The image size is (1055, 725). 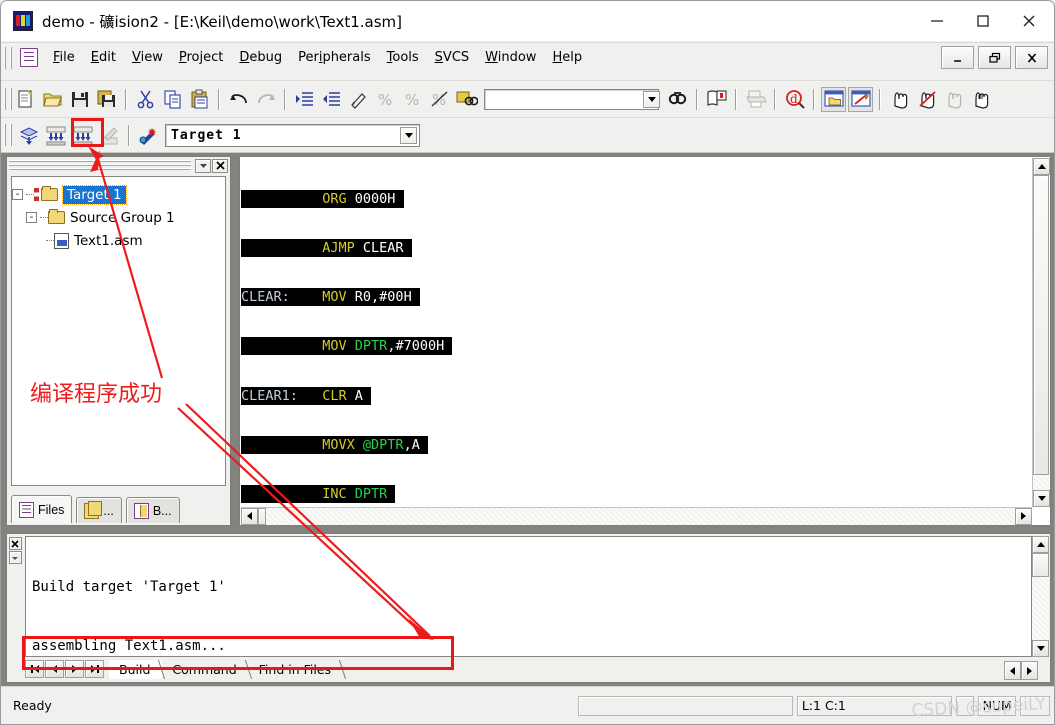 What do you see at coordinates (15, 557) in the screenshot?
I see `output-menu-icon` at bounding box center [15, 557].